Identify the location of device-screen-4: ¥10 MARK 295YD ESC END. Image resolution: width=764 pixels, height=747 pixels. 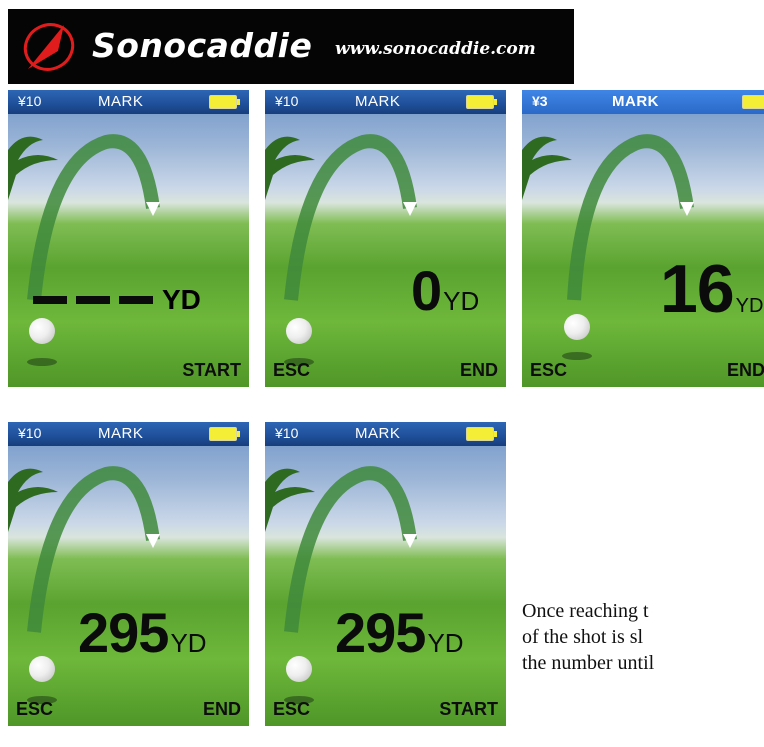
(128, 574).